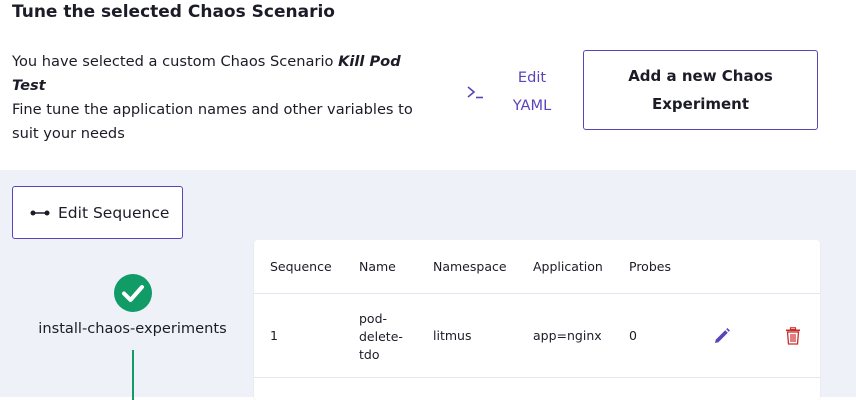 The width and height of the screenshot is (856, 400). Describe the element at coordinates (537, 377) in the screenshot. I see `row-divider` at that location.